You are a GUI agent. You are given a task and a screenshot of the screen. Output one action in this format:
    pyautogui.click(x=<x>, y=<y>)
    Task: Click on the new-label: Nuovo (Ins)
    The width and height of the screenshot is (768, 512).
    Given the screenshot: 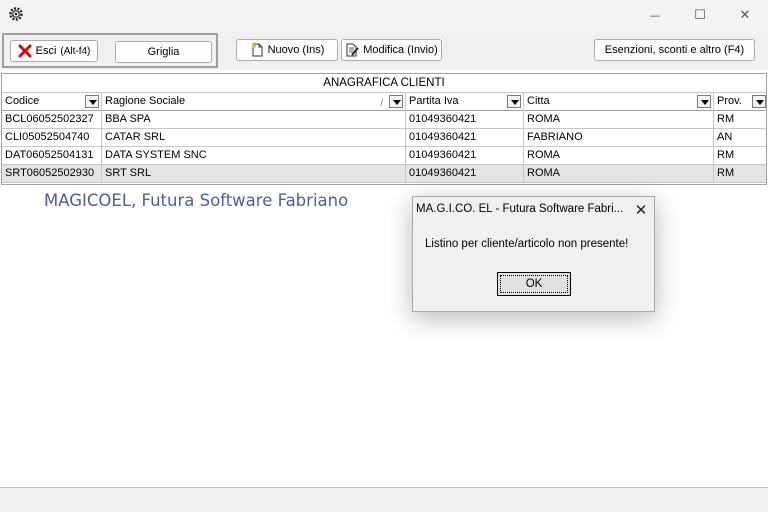 What is the action you would take?
    pyautogui.click(x=296, y=50)
    